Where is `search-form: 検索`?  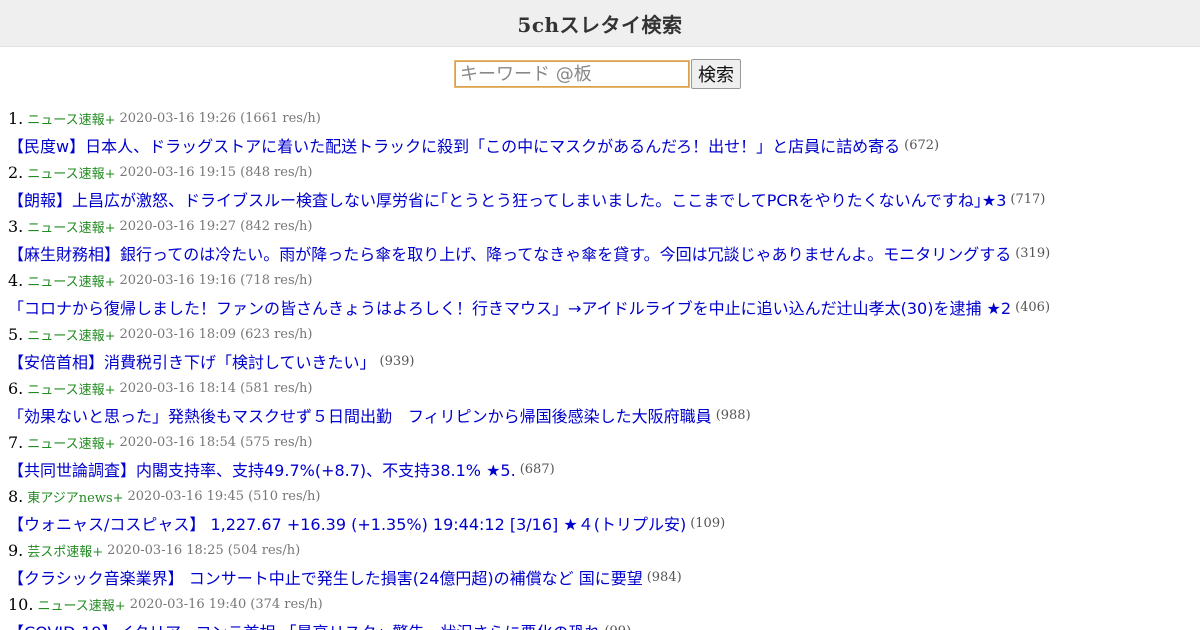
search-form: 検索 is located at coordinates (597, 74).